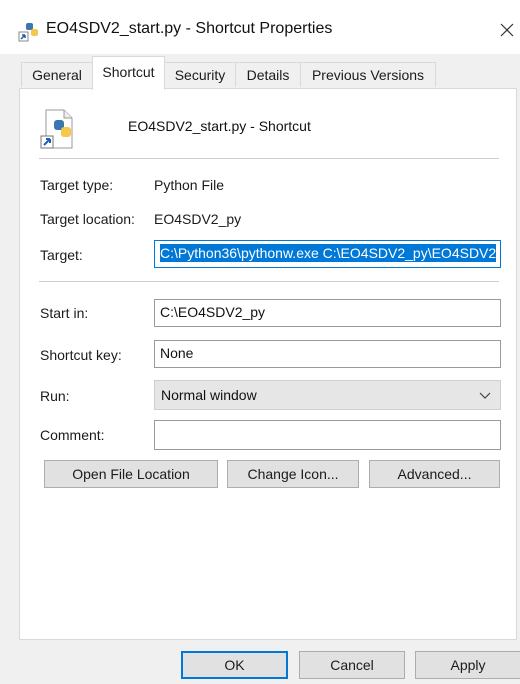 This screenshot has height=684, width=520. I want to click on python-file-icon, so click(56, 129).